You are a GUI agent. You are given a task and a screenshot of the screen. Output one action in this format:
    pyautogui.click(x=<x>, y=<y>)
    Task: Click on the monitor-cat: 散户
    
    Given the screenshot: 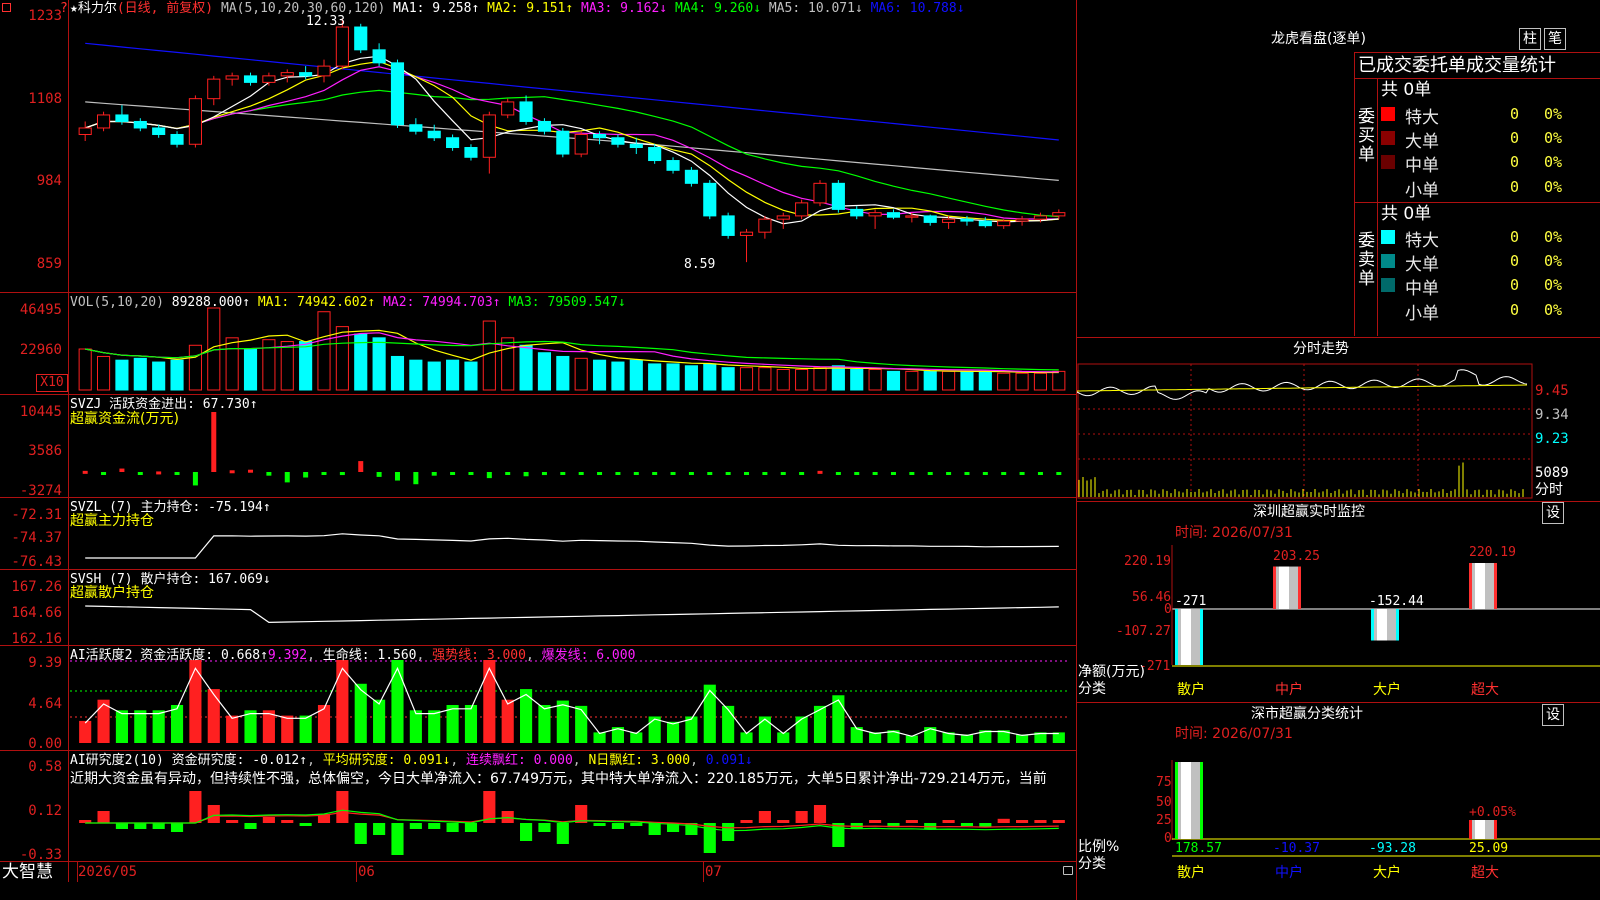 What is the action you would take?
    pyautogui.click(x=1191, y=690)
    